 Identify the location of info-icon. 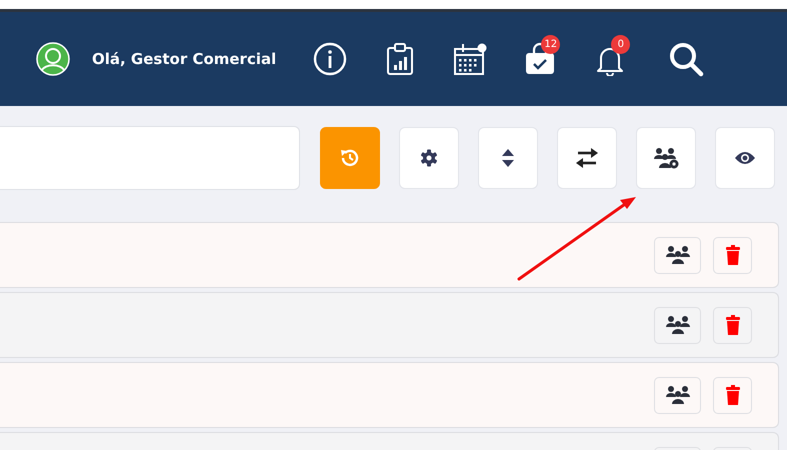
(330, 59).